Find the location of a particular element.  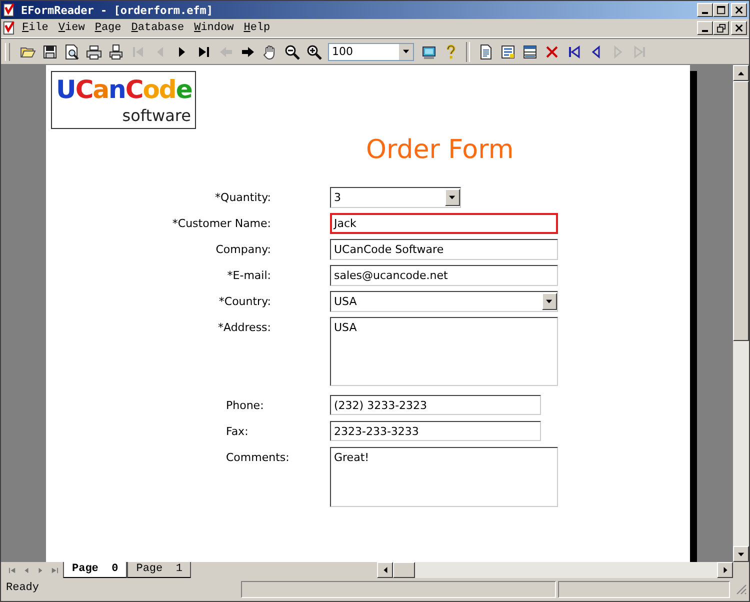

menu-item: Help is located at coordinates (257, 28).